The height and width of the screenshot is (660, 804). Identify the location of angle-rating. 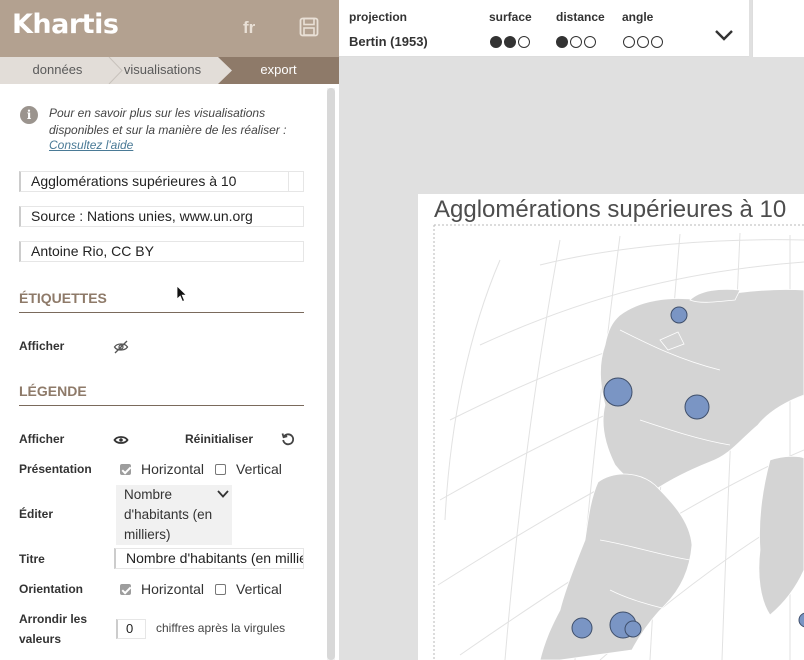
(643, 42).